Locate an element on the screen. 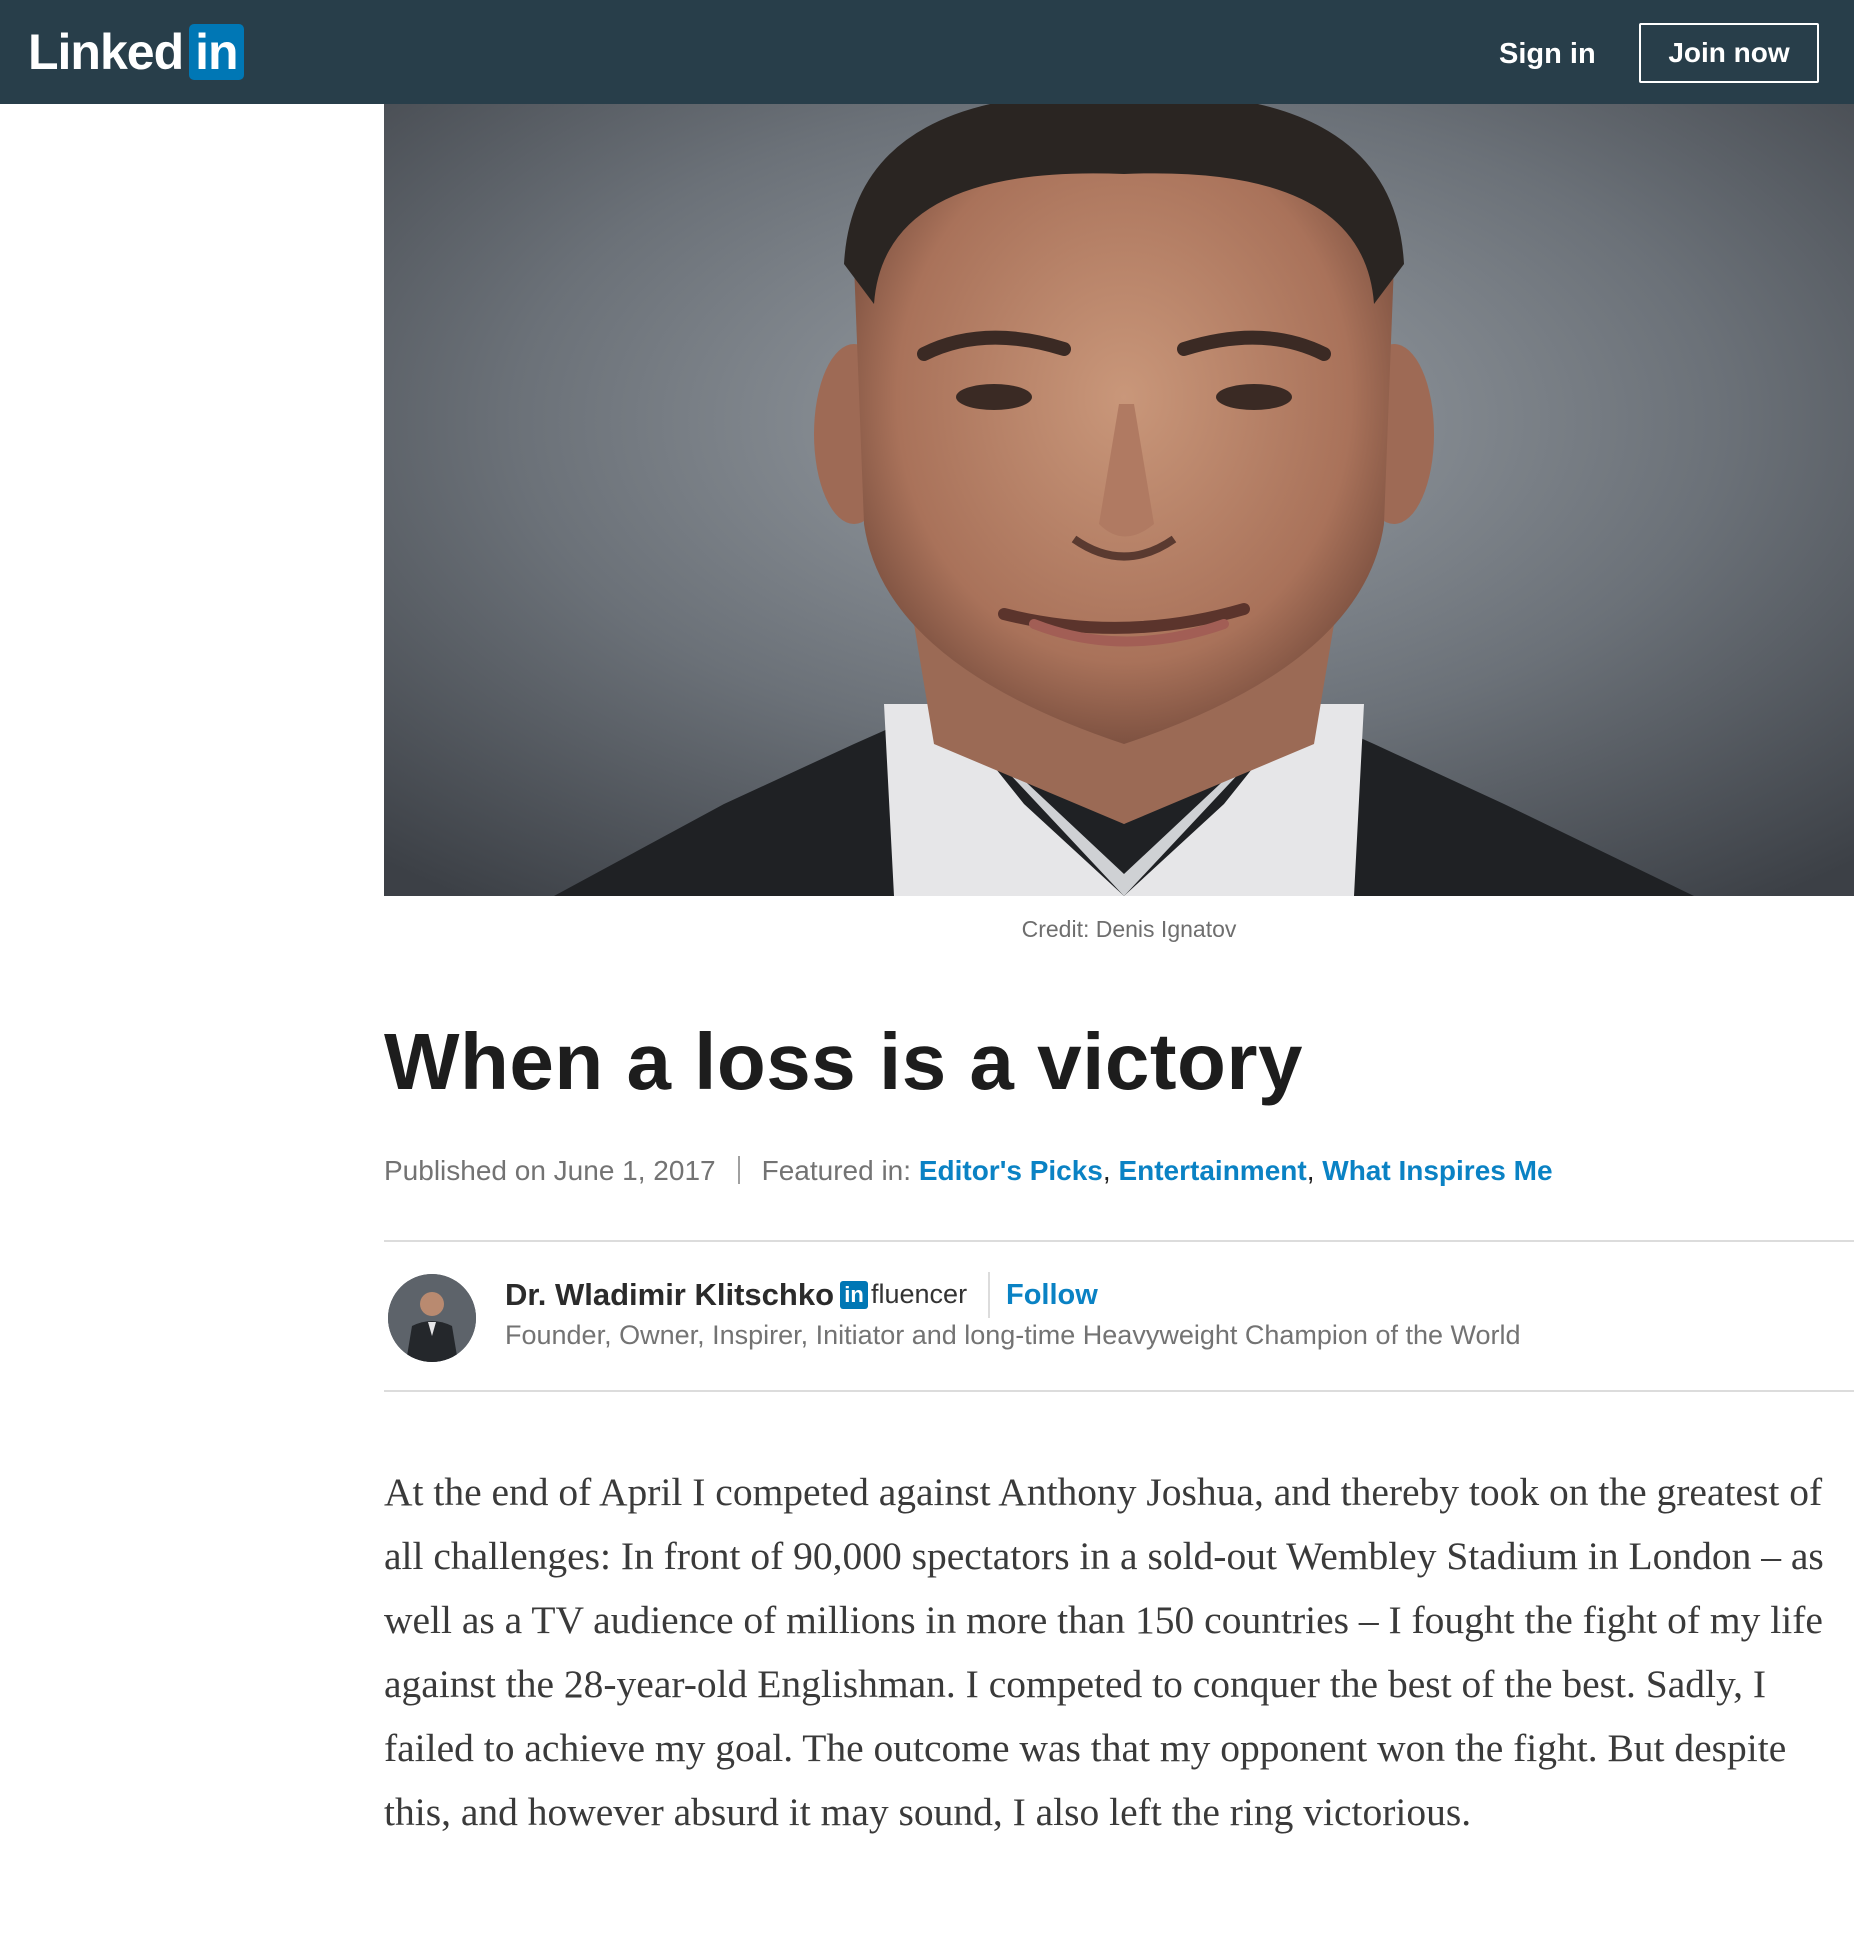 Image resolution: width=1854 pixels, height=1934 pixels. meta-separator is located at coordinates (738, 1170).